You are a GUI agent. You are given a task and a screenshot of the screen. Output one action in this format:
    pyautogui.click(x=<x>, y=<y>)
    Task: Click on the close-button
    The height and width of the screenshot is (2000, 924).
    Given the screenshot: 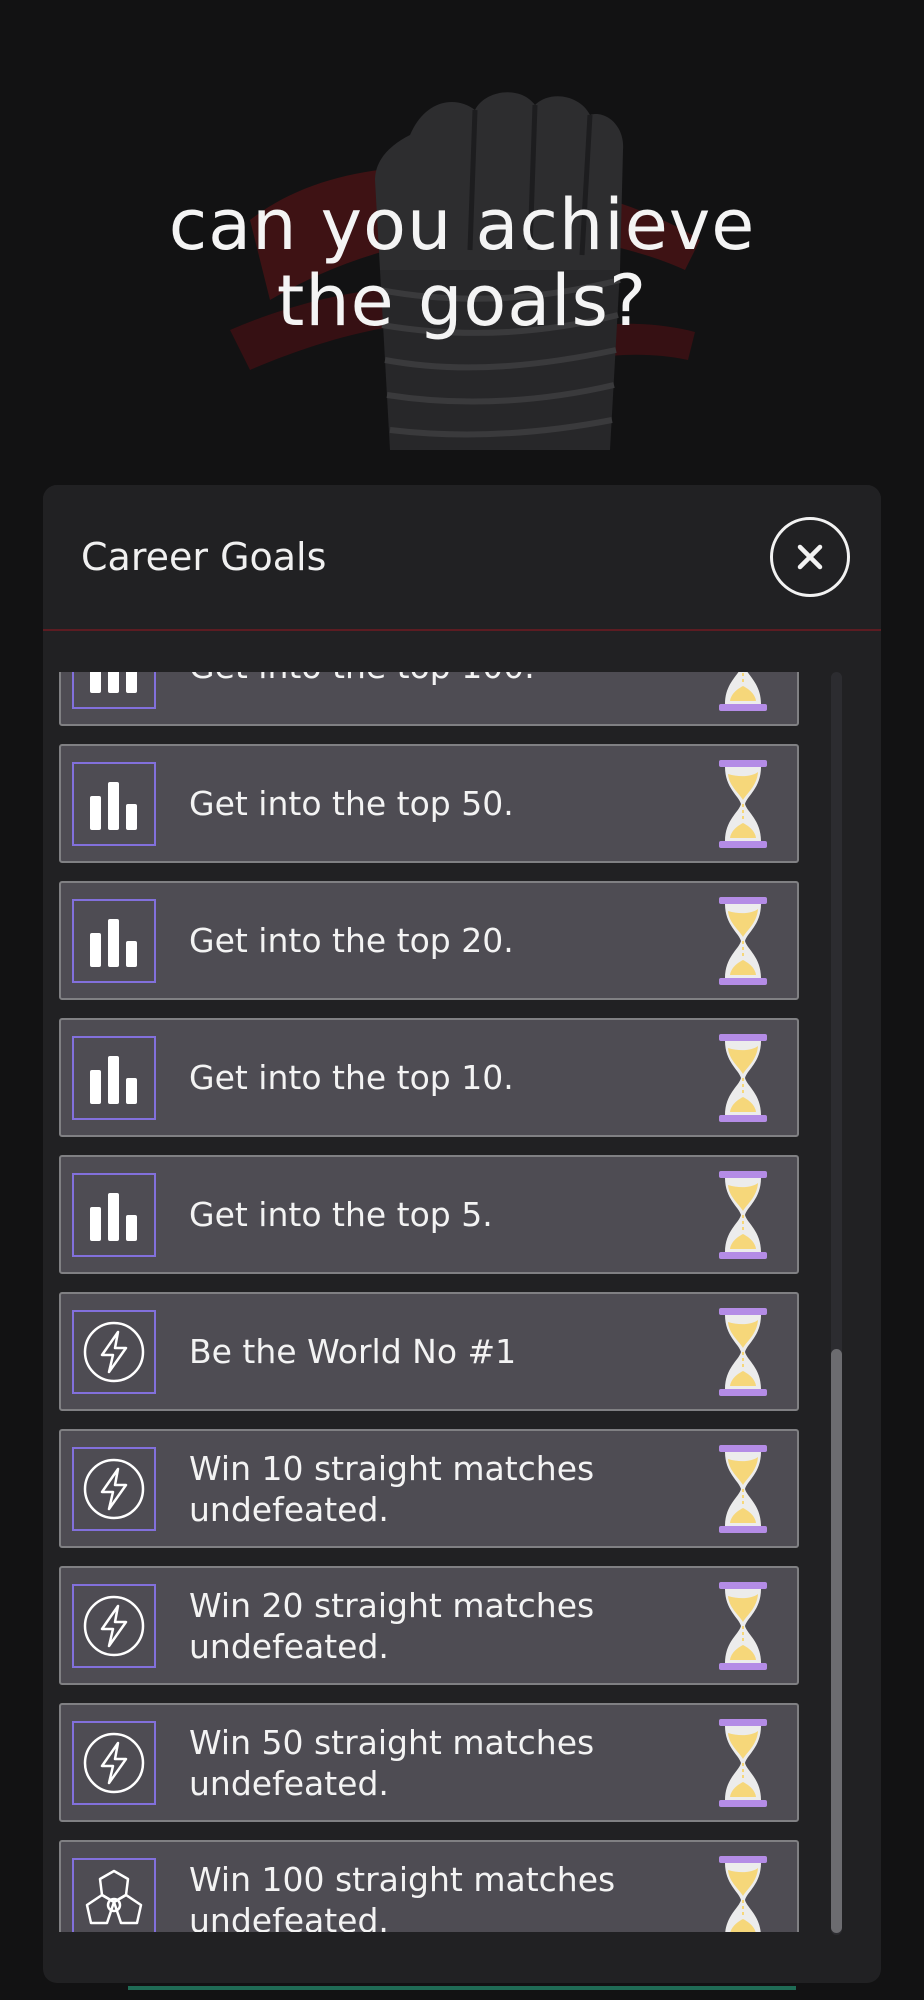 What is the action you would take?
    pyautogui.click(x=810, y=557)
    